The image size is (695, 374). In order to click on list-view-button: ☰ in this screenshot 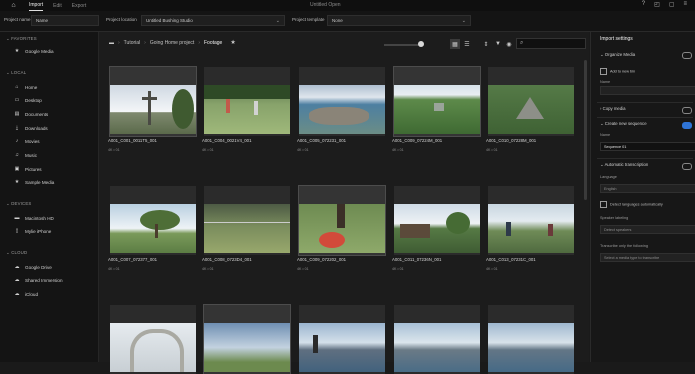, I will do `click(467, 44)`.